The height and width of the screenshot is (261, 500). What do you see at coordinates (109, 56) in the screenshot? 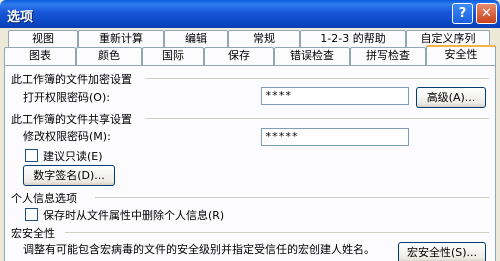
I see `tab-color: 颜色` at bounding box center [109, 56].